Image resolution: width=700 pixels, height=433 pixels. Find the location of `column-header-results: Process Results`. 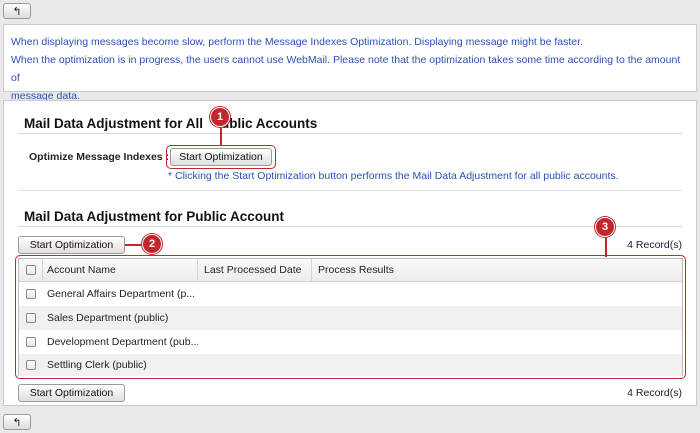

column-header-results: Process Results is located at coordinates (497, 270).